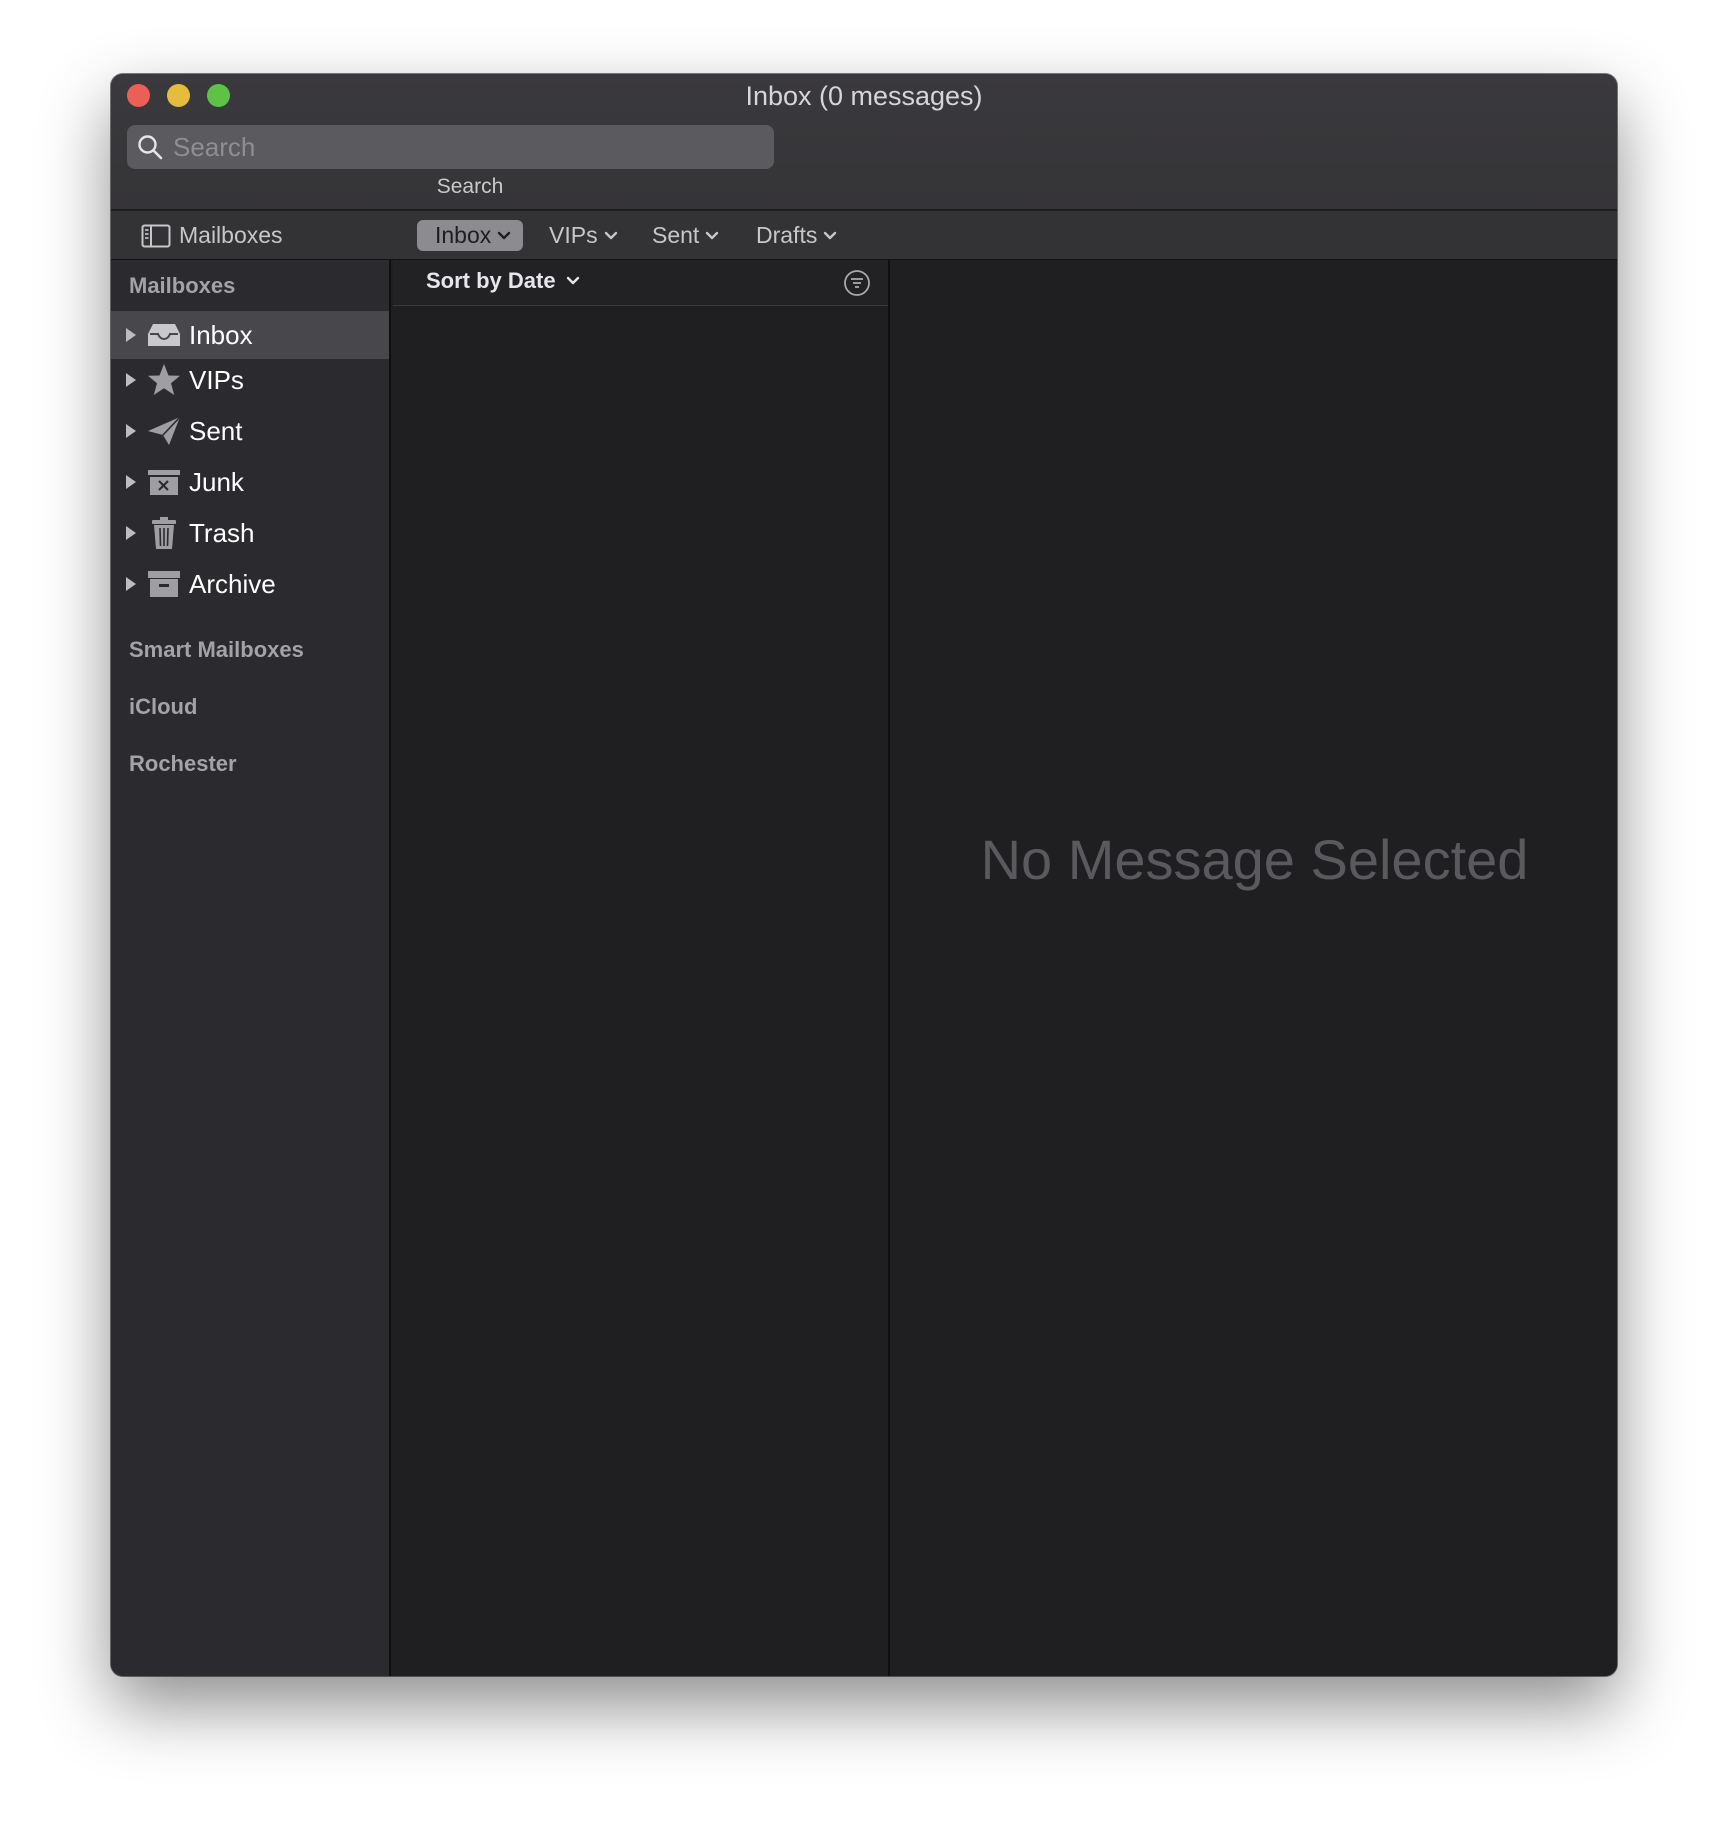  I want to click on favorite-sent: Sent, so click(685, 235).